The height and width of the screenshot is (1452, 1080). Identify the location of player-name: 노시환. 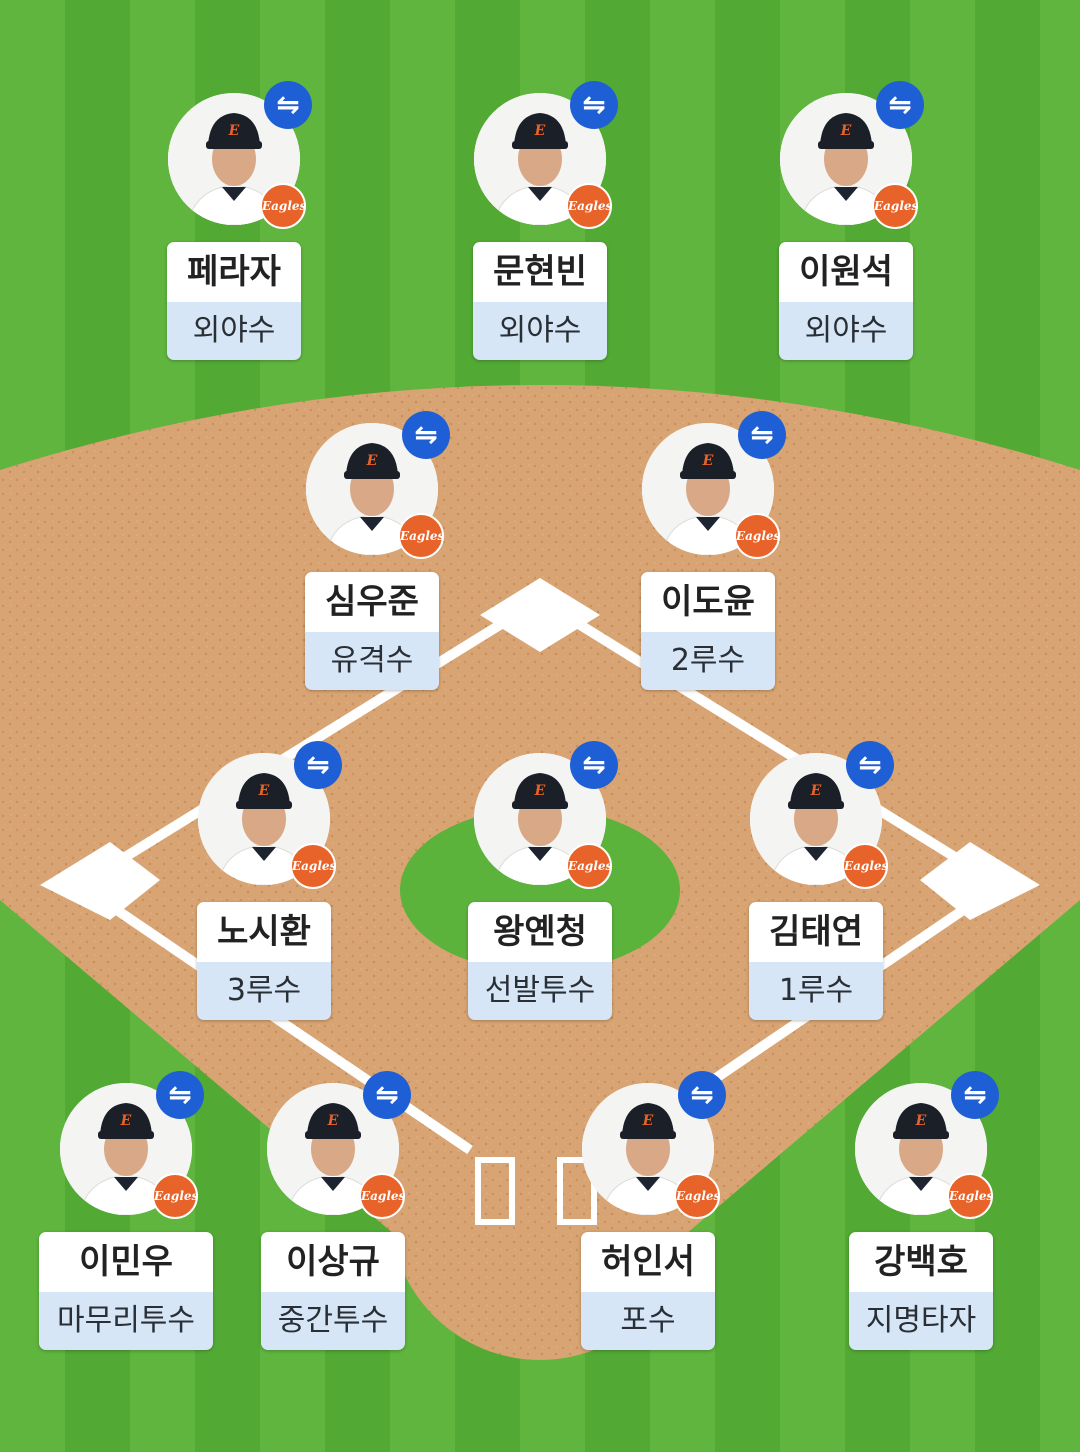
(264, 932).